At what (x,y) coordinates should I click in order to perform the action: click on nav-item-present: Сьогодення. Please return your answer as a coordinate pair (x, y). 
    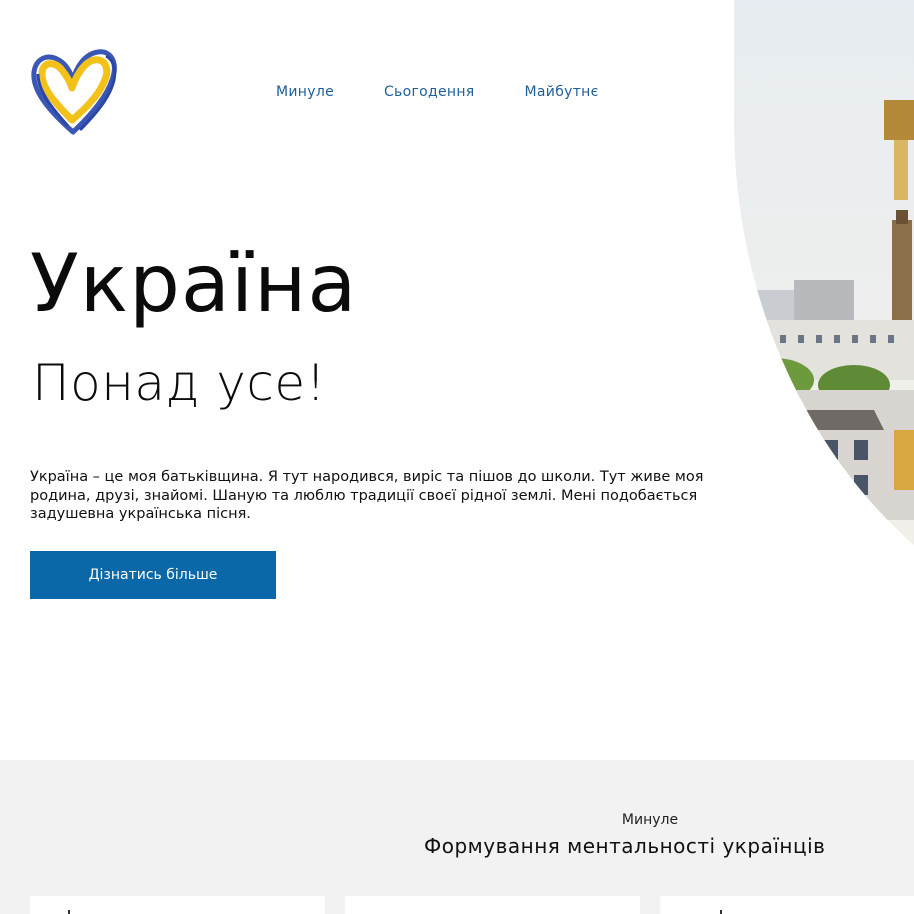
    Looking at the image, I should click on (429, 92).